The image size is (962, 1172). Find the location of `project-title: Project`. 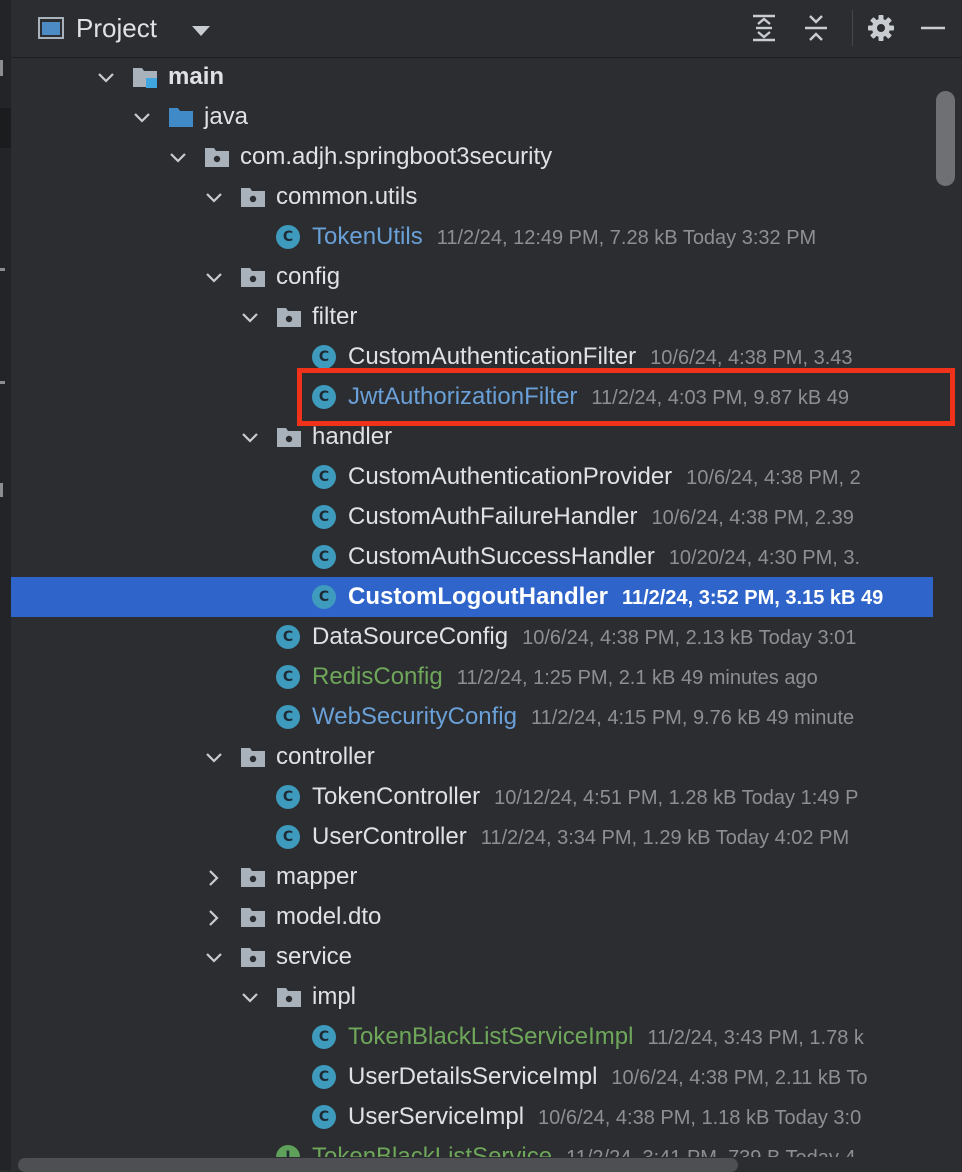

project-title: Project is located at coordinates (116, 28).